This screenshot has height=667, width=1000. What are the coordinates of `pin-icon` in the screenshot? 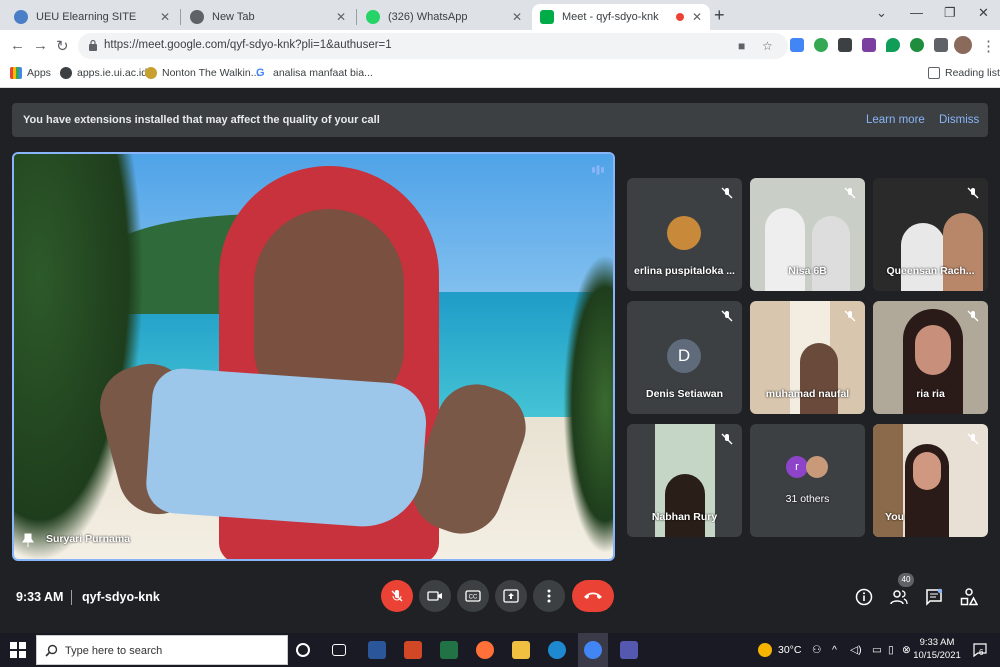 It's located at (28, 540).